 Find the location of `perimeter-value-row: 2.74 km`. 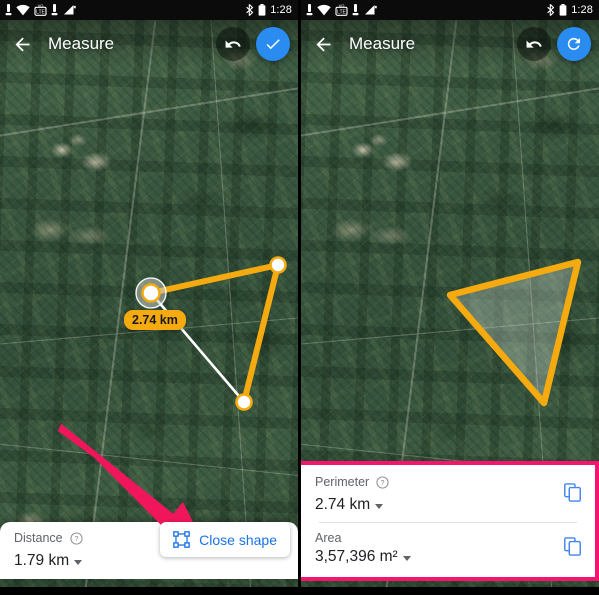

perimeter-value-row: 2.74 km is located at coordinates (448, 505).